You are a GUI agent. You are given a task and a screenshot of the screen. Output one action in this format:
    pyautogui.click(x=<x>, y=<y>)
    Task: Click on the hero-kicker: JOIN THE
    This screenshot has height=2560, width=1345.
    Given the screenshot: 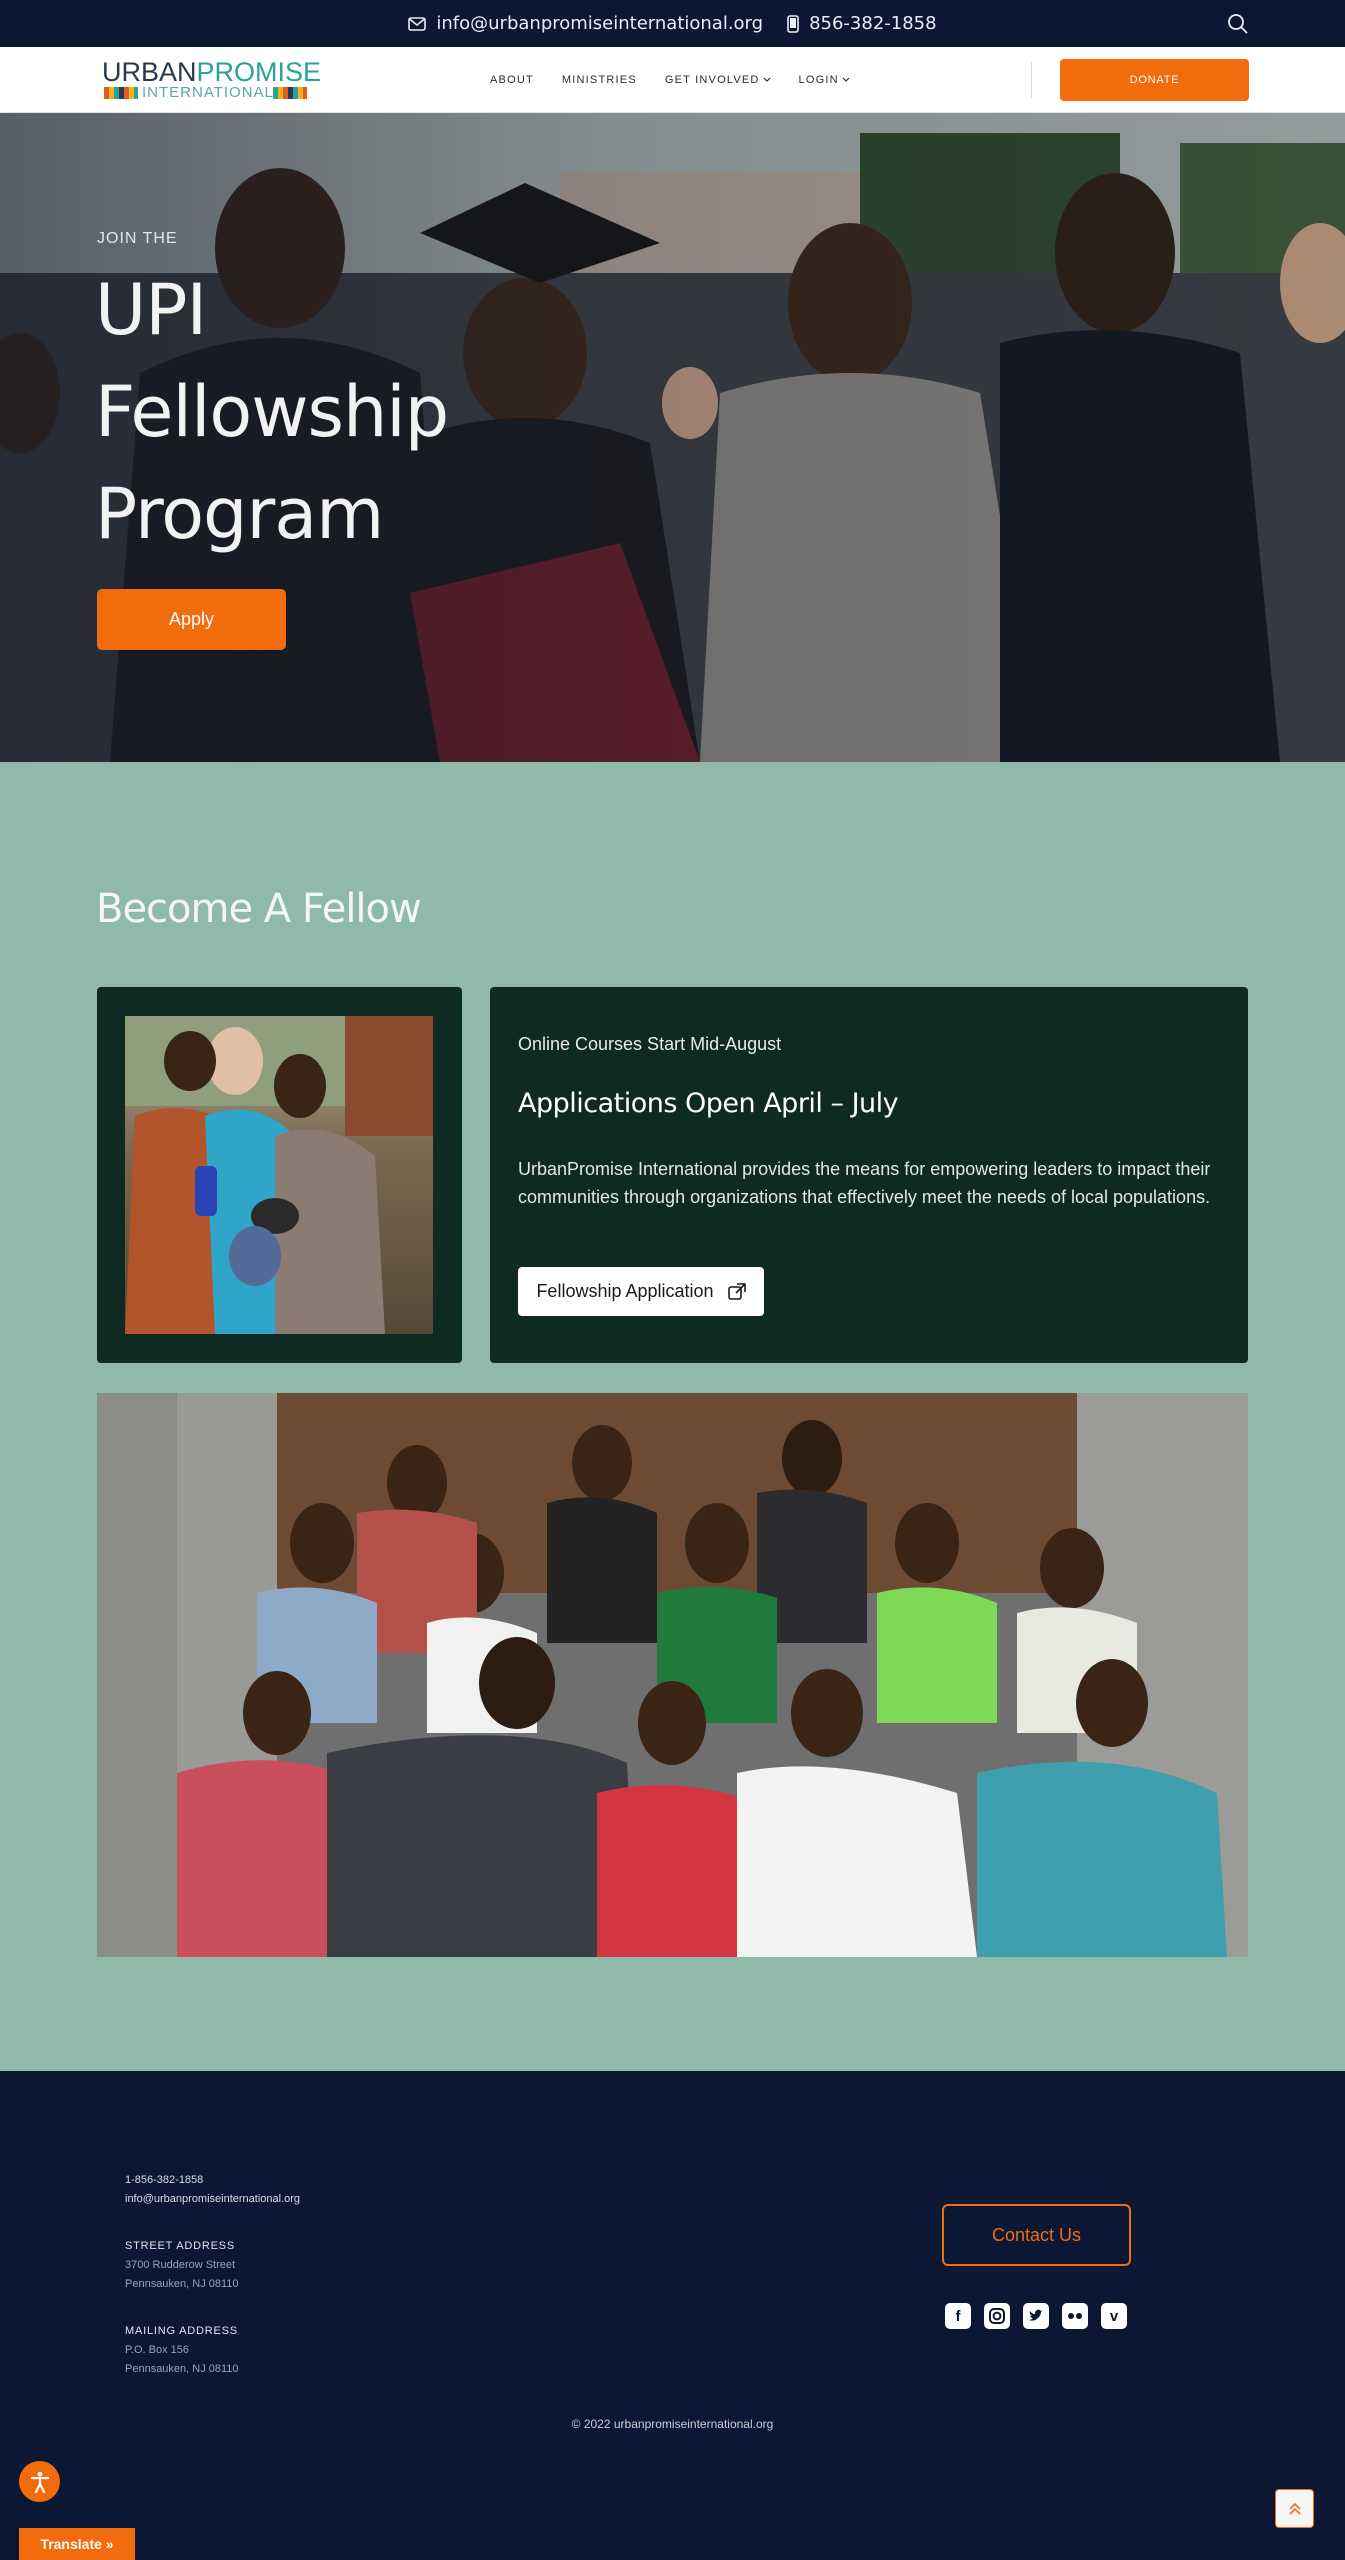 What is the action you would take?
    pyautogui.click(x=137, y=238)
    